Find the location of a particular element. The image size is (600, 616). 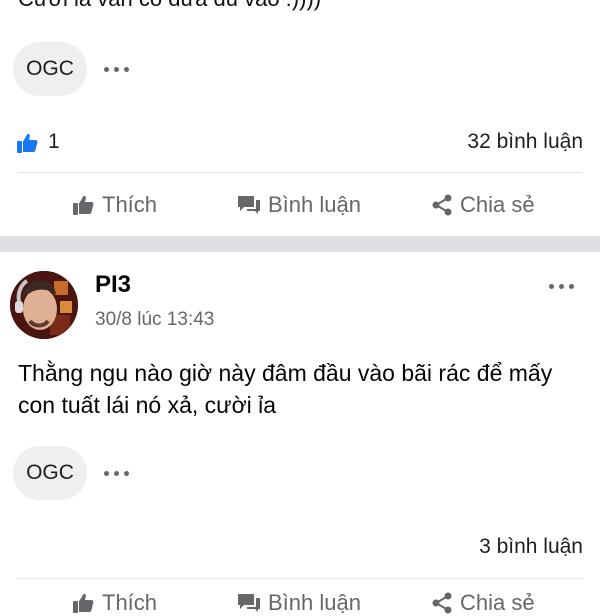

comment-count: 3 bình luận is located at coordinates (531, 547).